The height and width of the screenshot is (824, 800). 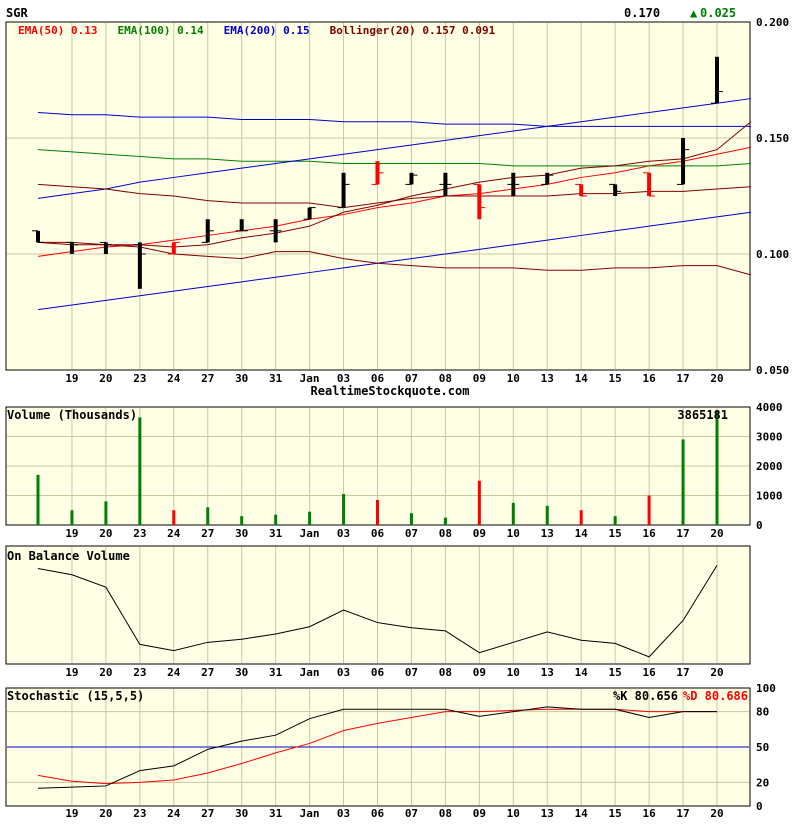 What do you see at coordinates (769, 437) in the screenshot?
I see `volume-y-tick: 3000` at bounding box center [769, 437].